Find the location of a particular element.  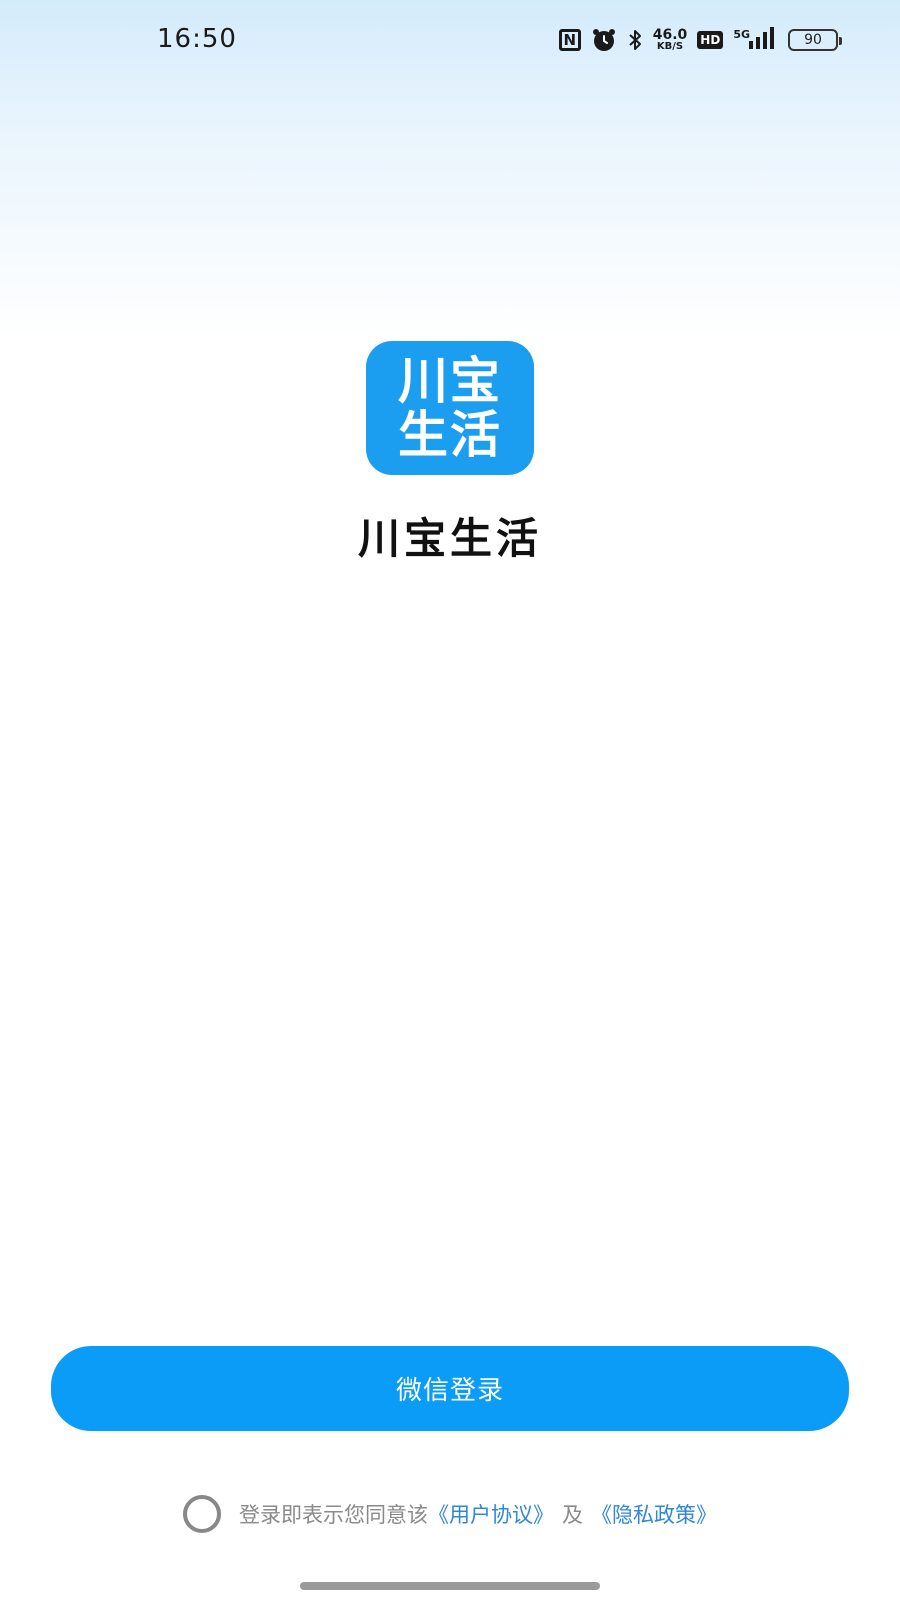

agreement-row: 登录即表示您同意该 《用户协议》 及 《隐私政策》 is located at coordinates (450, 1514).